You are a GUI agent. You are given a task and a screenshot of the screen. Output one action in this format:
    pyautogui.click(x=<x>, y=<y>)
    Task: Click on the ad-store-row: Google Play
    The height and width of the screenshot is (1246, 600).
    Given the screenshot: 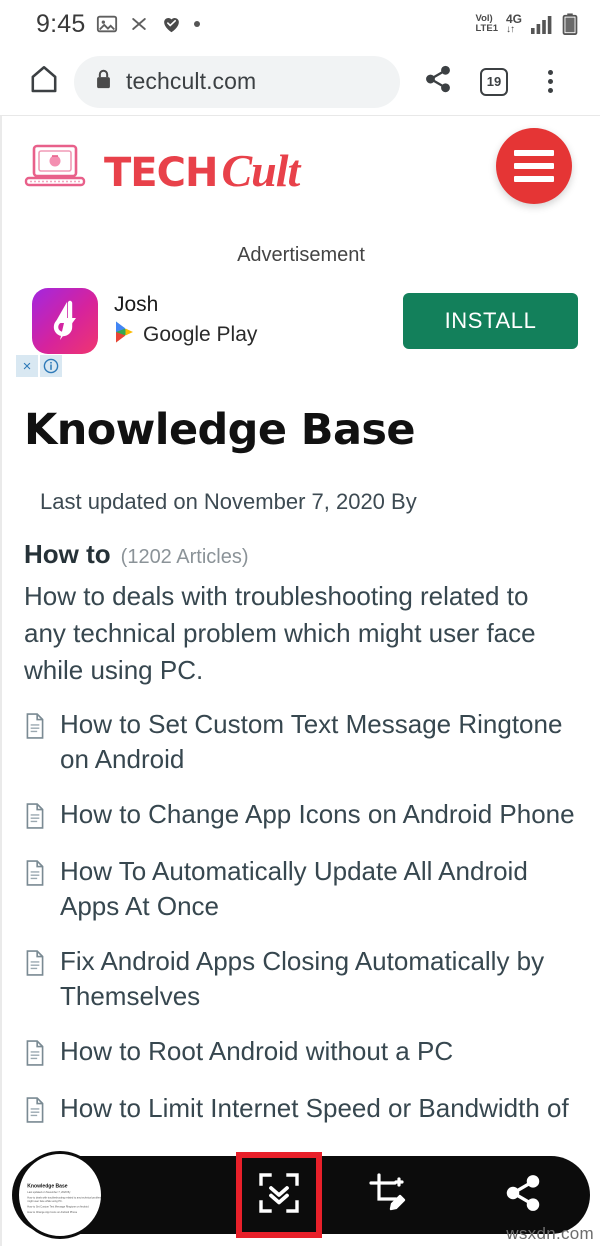 What is the action you would take?
    pyautogui.click(x=258, y=335)
    